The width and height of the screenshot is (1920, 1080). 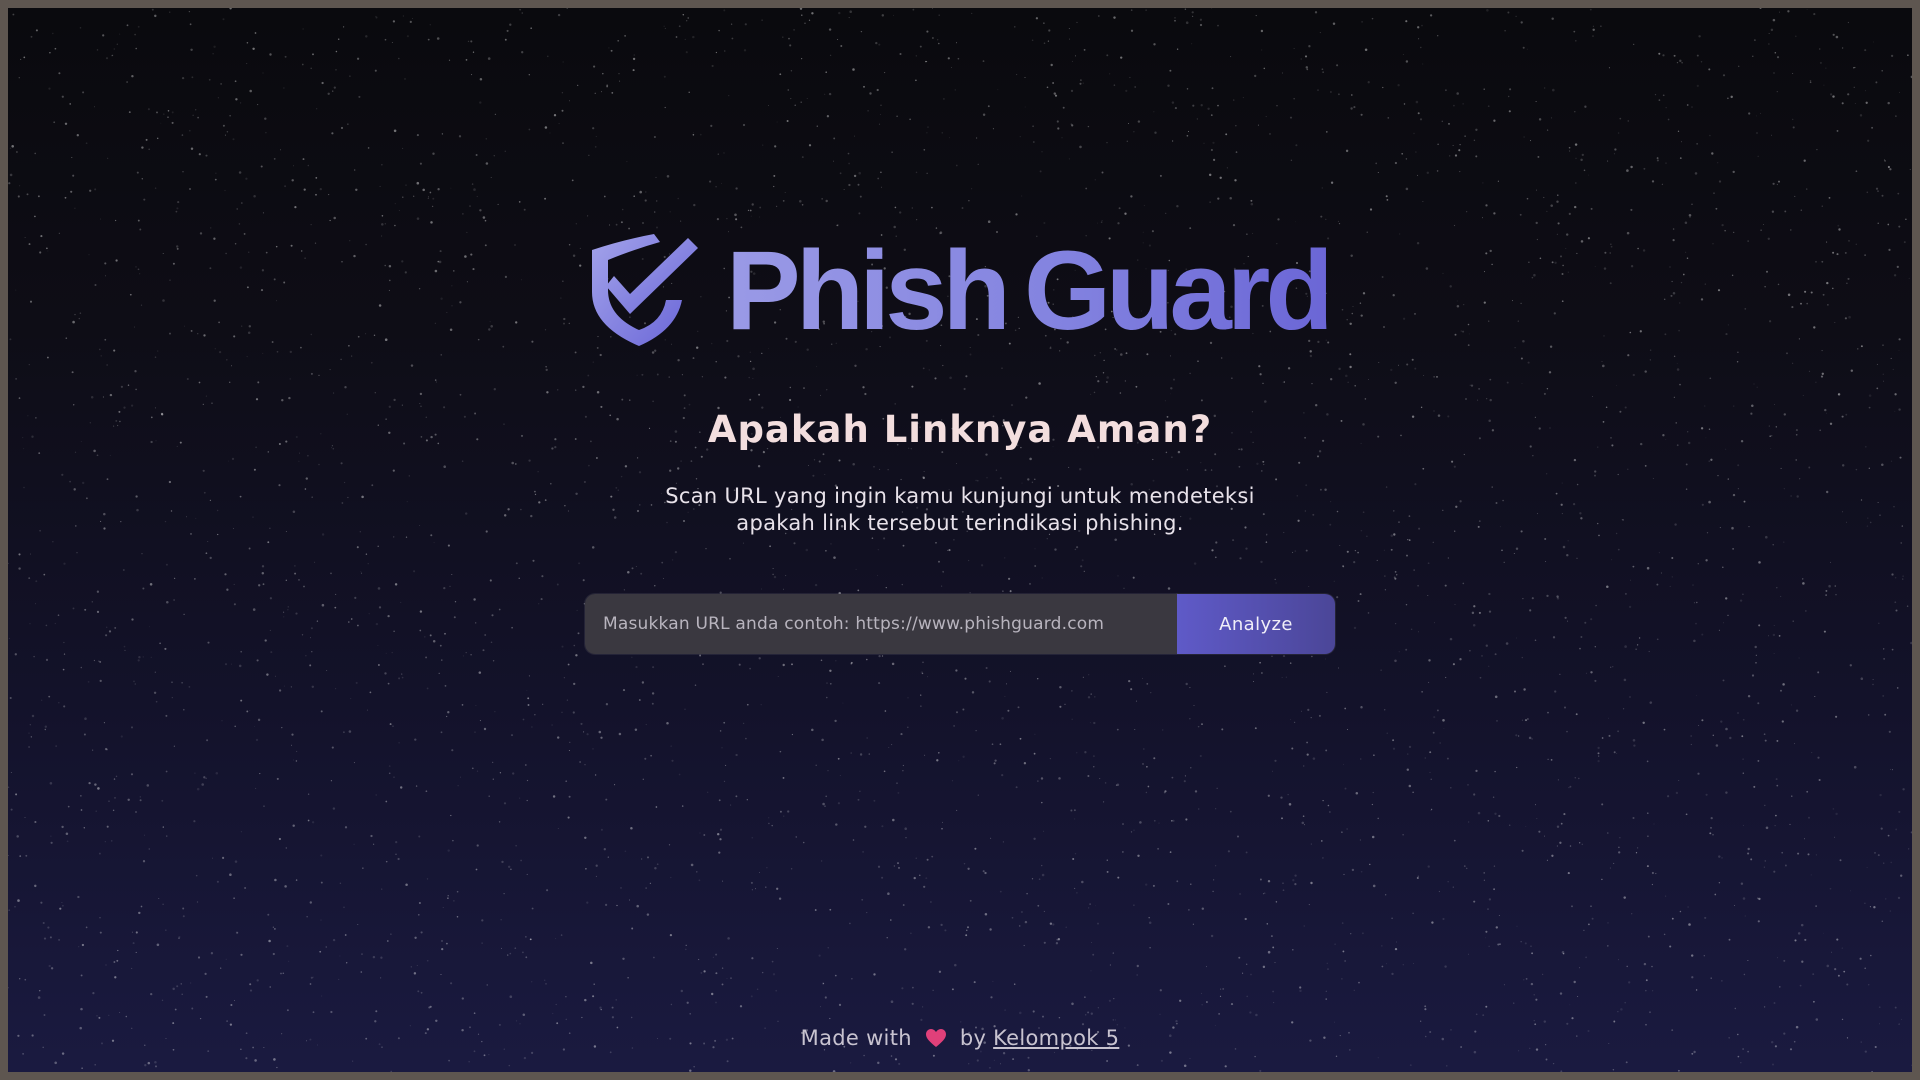 I want to click on brand-name-part2: Guard, so click(x=1176, y=290).